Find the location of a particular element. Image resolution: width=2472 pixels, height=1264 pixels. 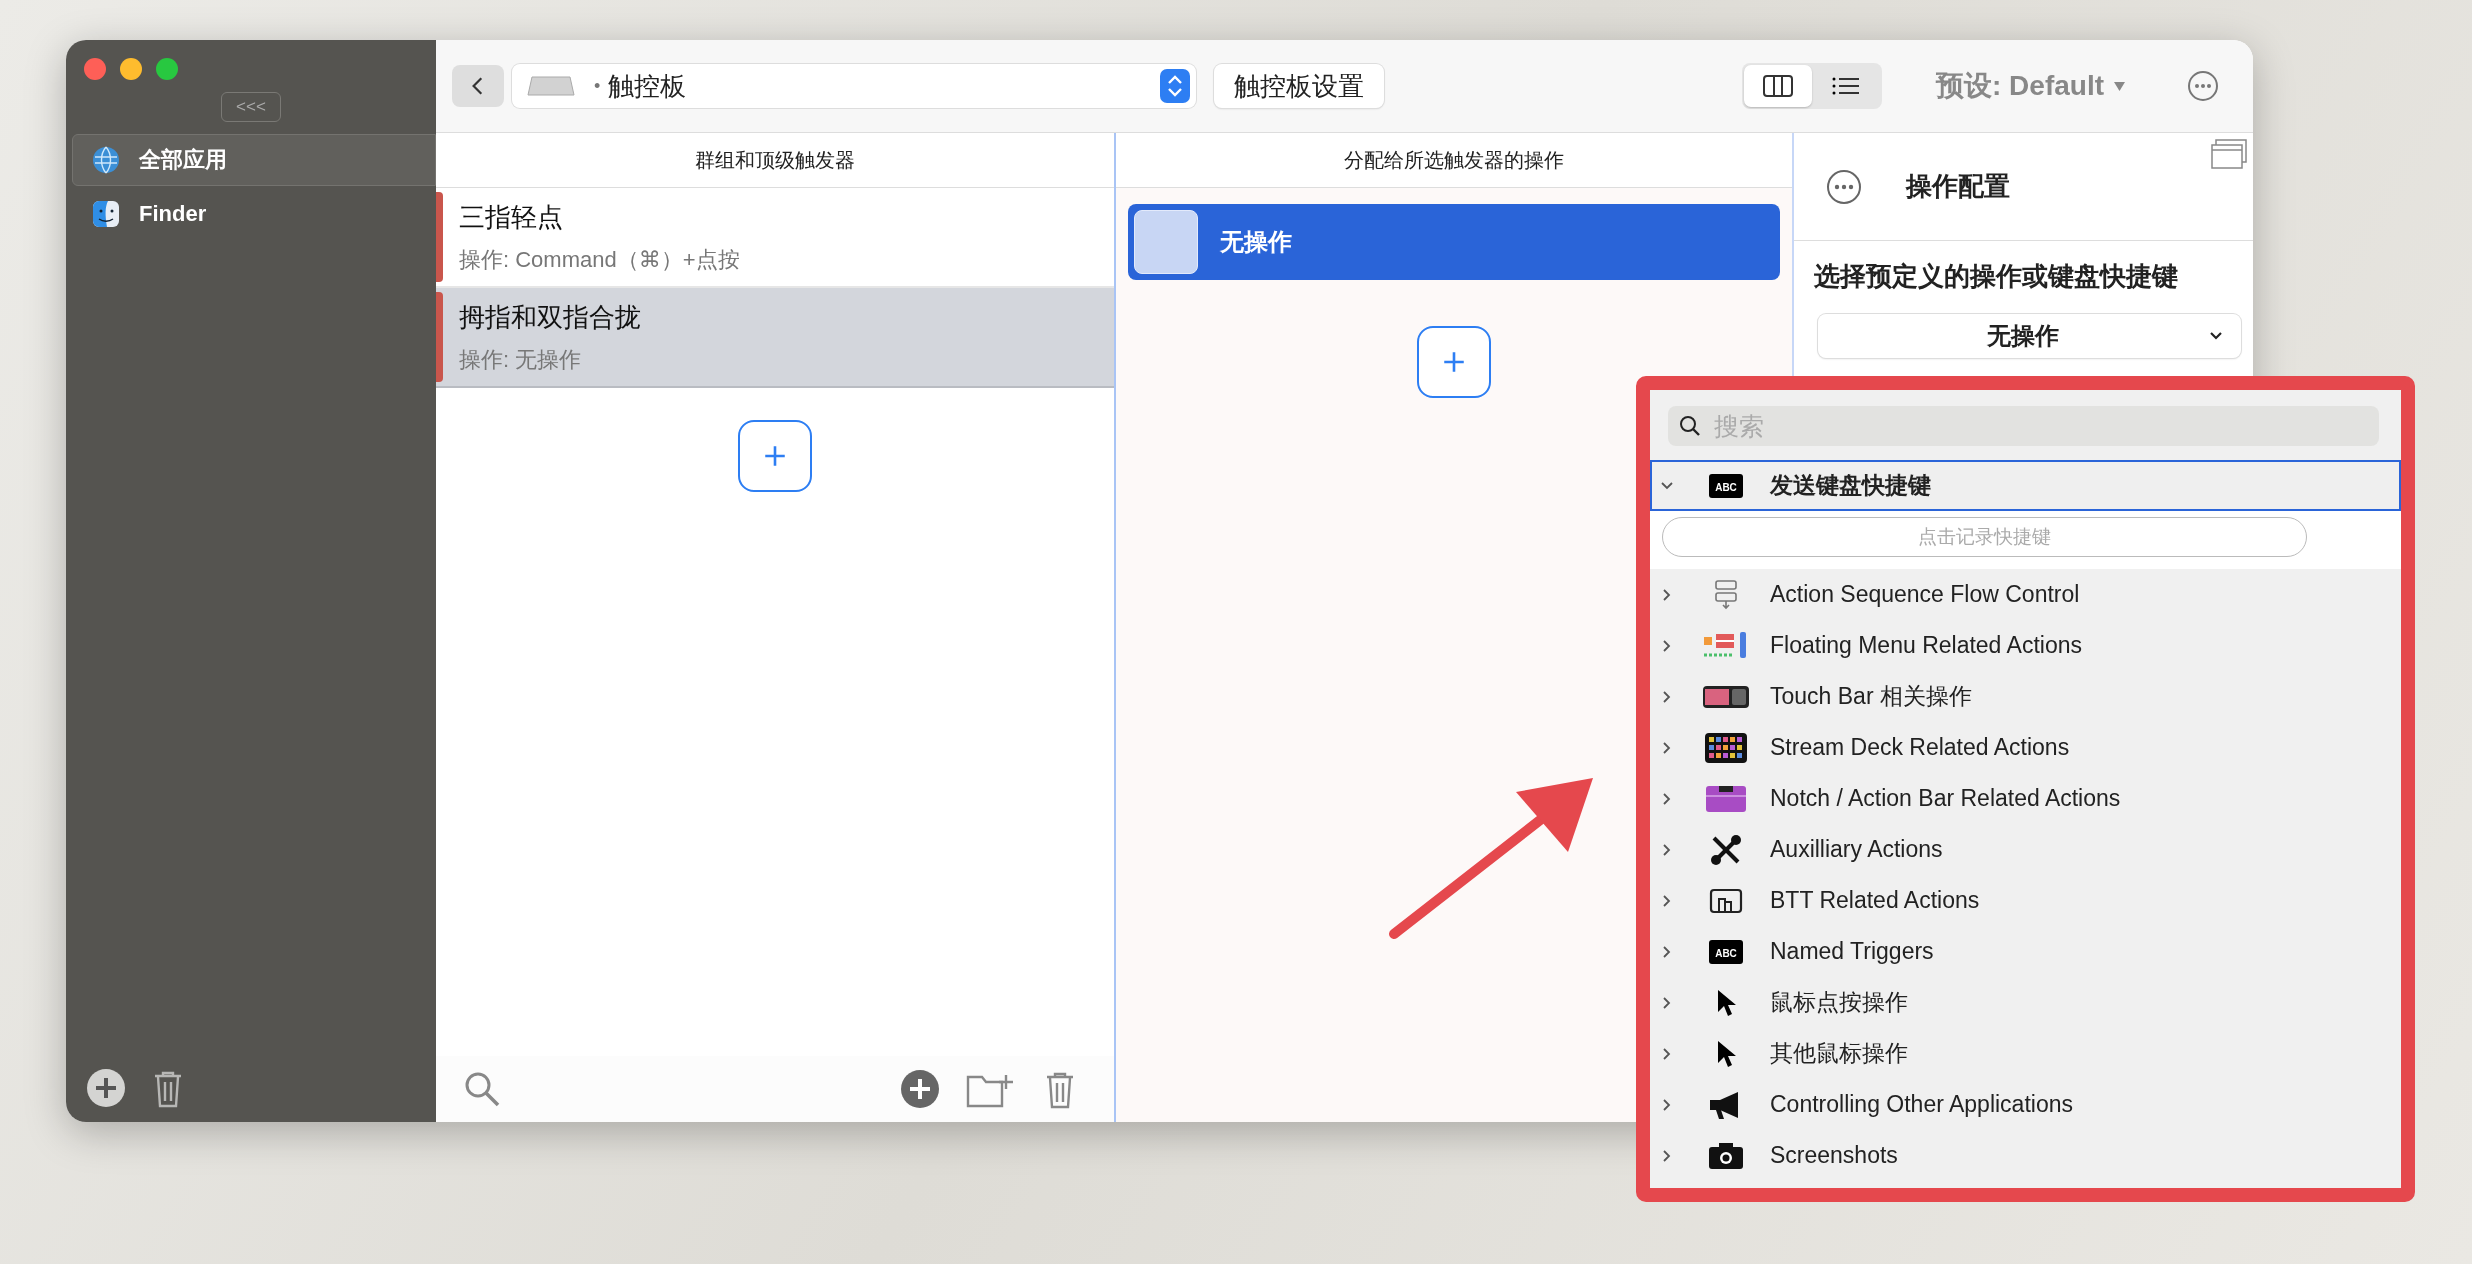

camera-icon is located at coordinates (1726, 1155).